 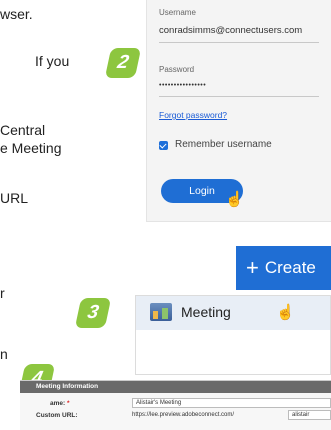 What do you see at coordinates (206, 312) in the screenshot?
I see `meeting-label: Meeting` at bounding box center [206, 312].